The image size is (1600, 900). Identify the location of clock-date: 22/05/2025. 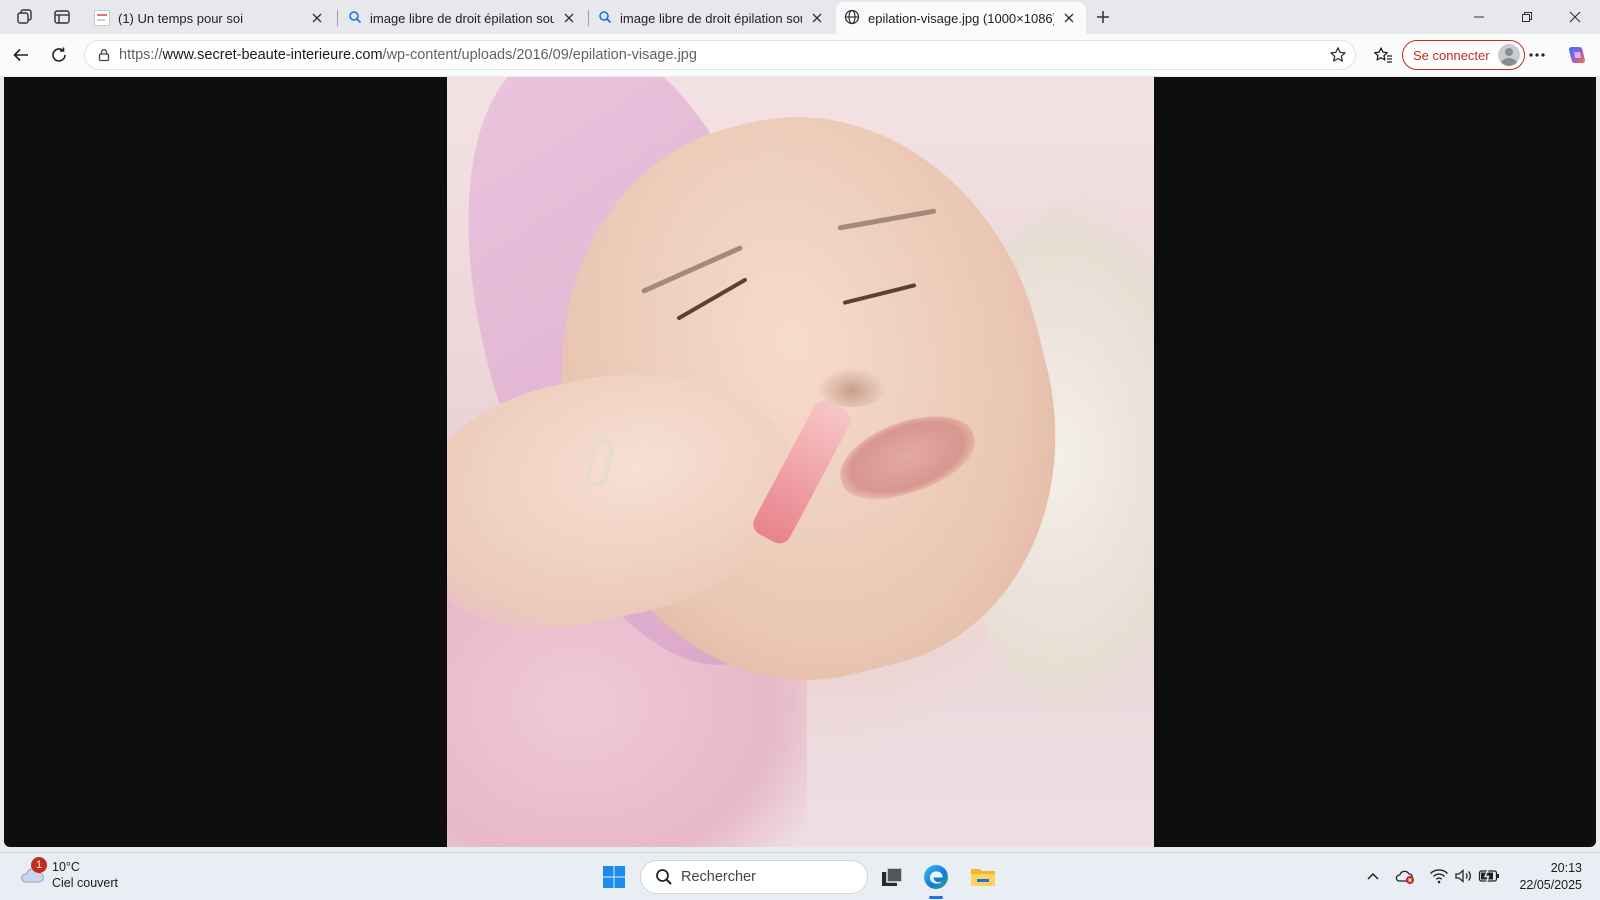
(1550, 885).